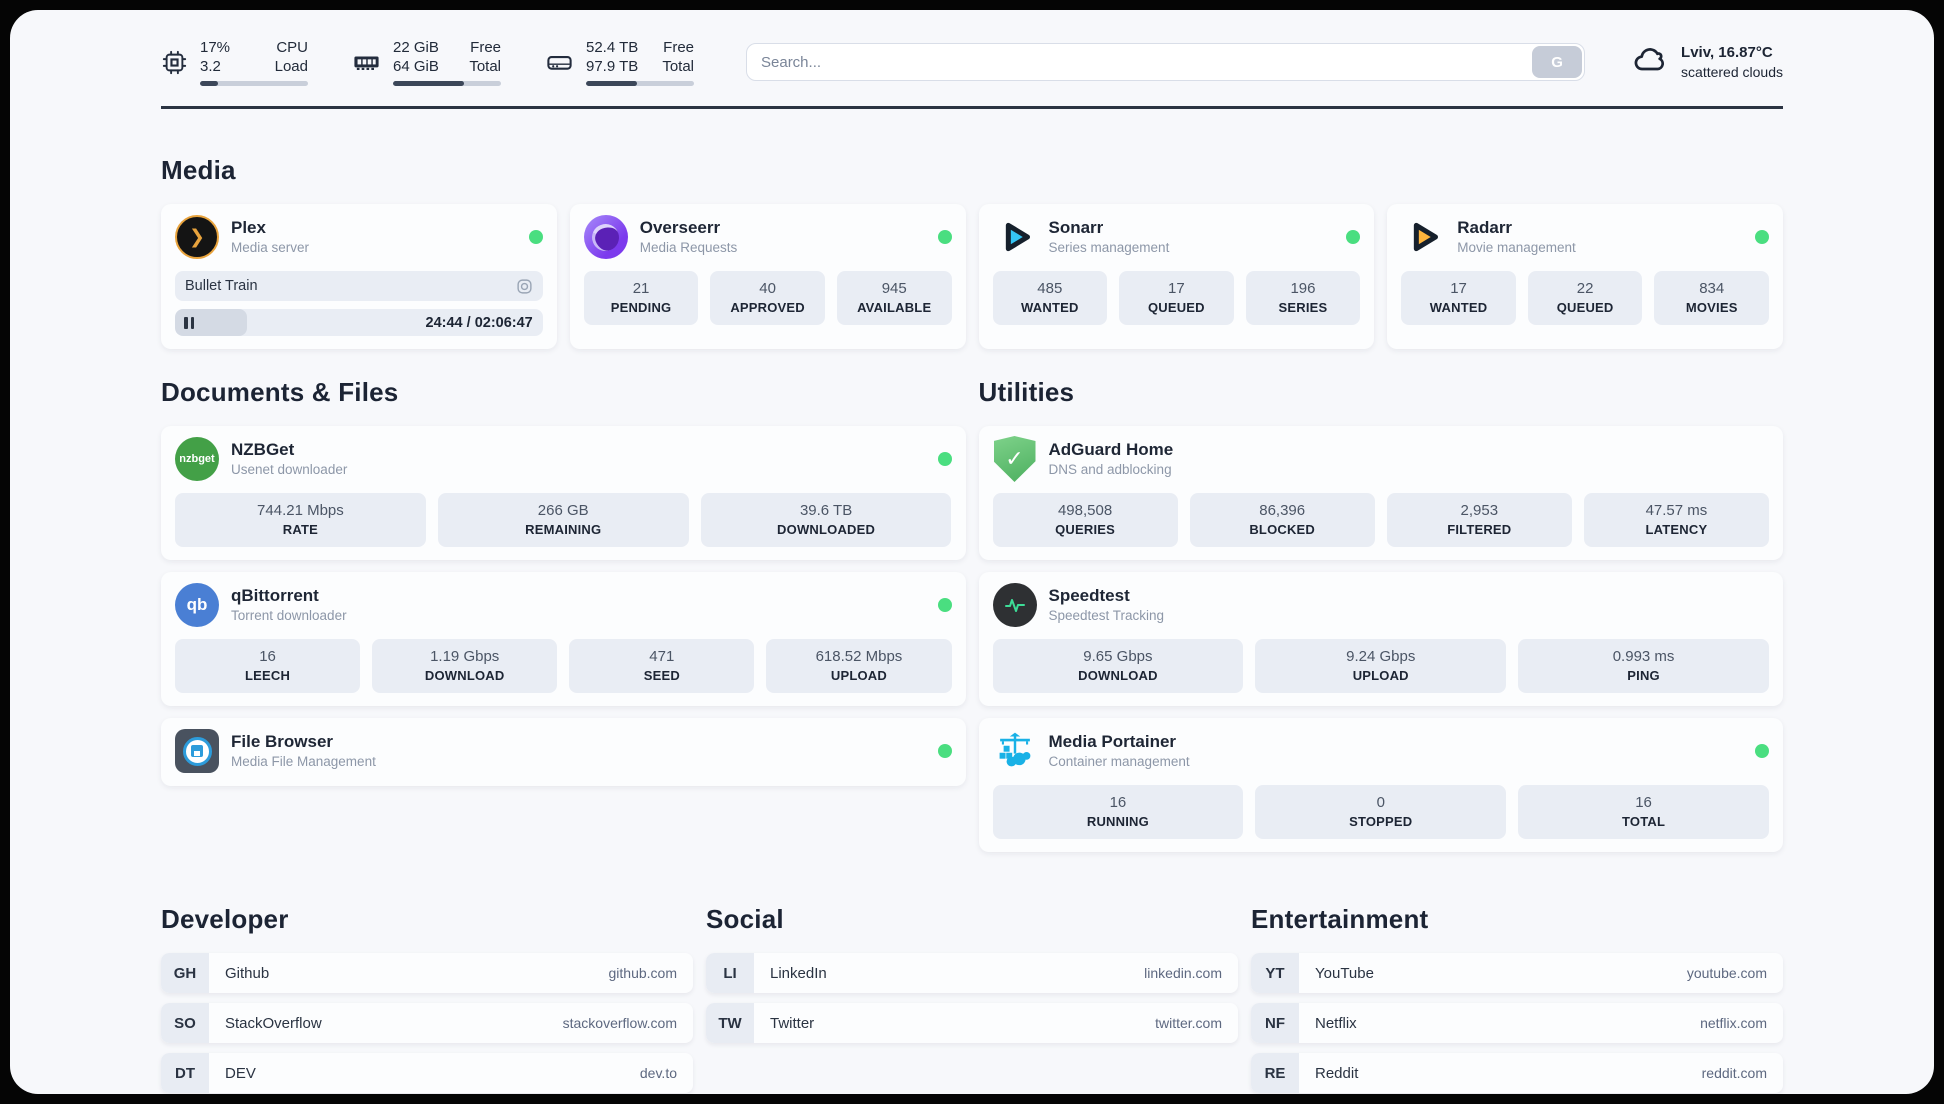 The width and height of the screenshot is (1944, 1104). I want to click on link-url: youtube.com, so click(1726, 973).